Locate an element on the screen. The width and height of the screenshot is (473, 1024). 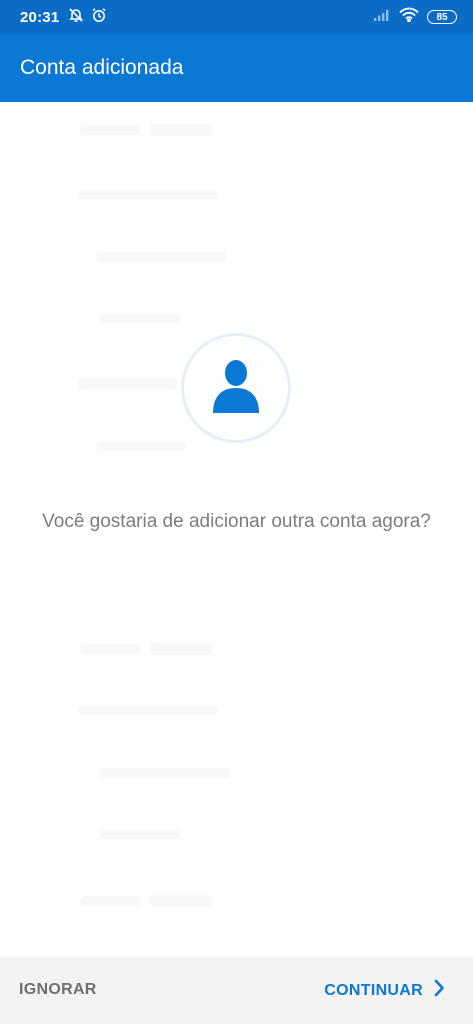
page-title: Conta adicionada is located at coordinates (102, 67).